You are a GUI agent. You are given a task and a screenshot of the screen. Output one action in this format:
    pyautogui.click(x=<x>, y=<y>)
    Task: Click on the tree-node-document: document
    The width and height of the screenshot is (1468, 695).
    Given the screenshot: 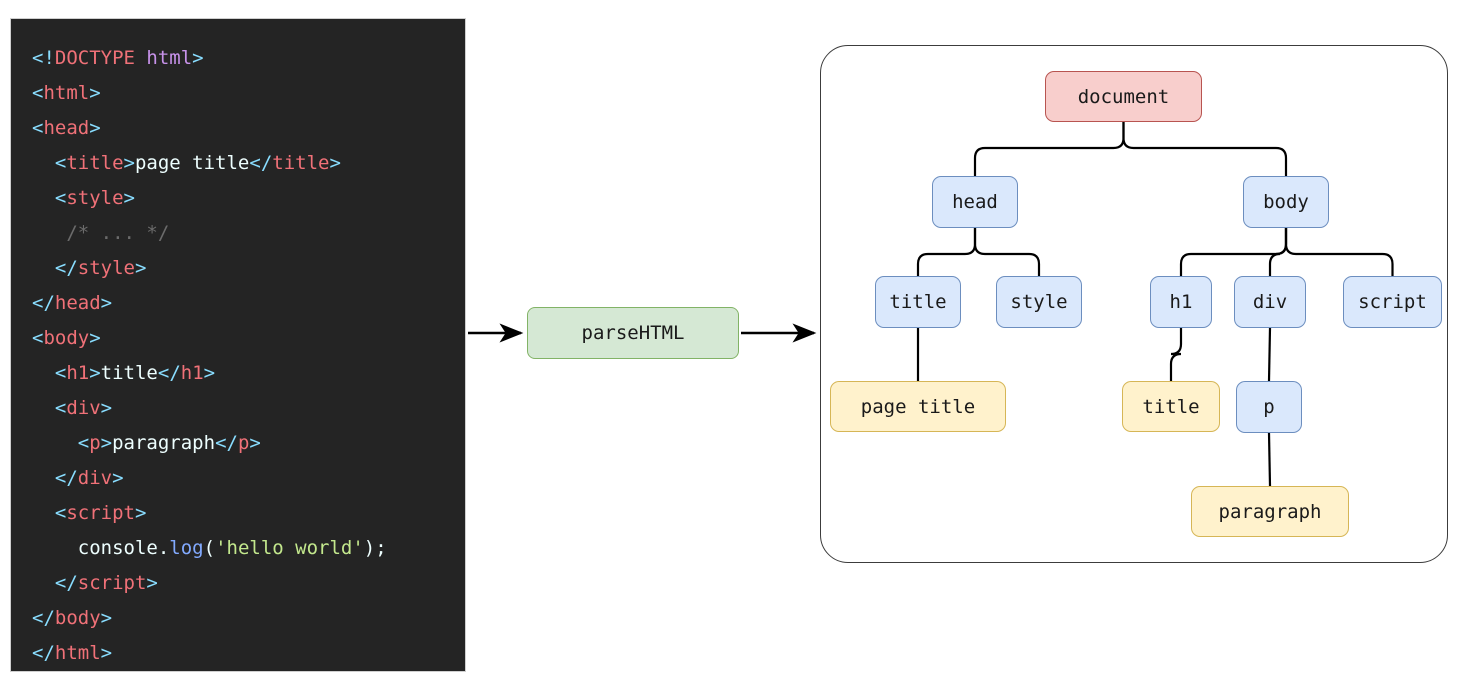 What is the action you would take?
    pyautogui.click(x=1123, y=96)
    